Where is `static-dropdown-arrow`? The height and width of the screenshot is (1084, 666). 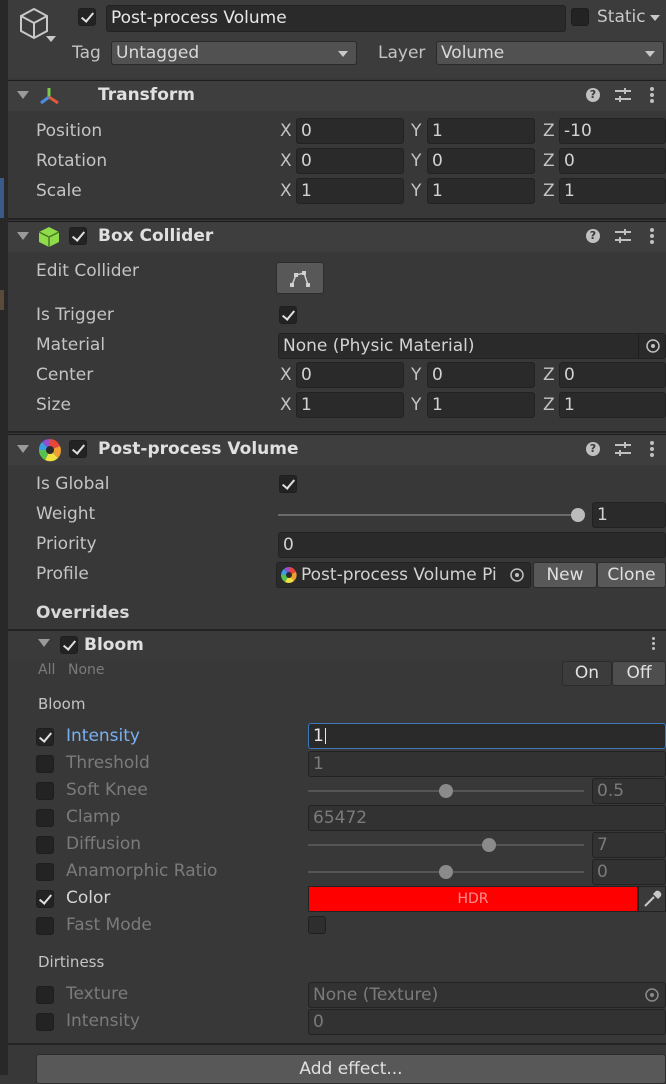 static-dropdown-arrow is located at coordinates (655, 18).